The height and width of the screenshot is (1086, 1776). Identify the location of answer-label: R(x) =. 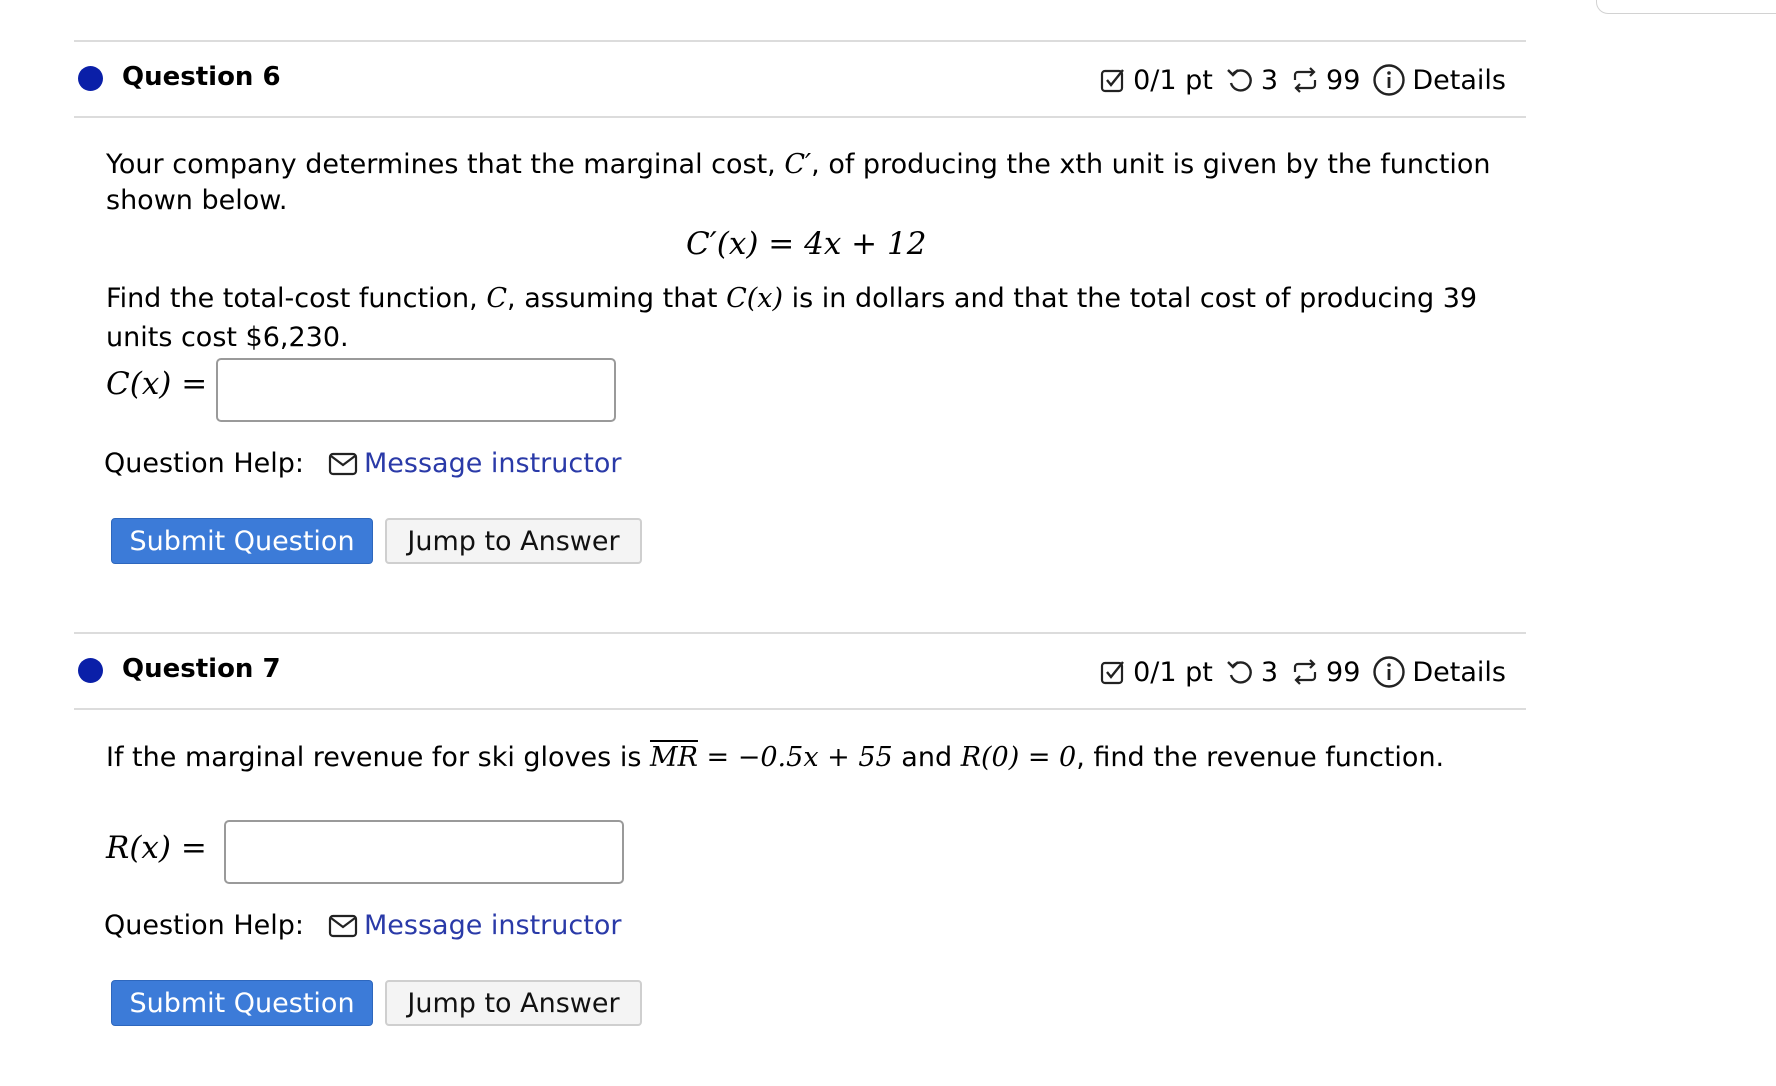
(156, 848).